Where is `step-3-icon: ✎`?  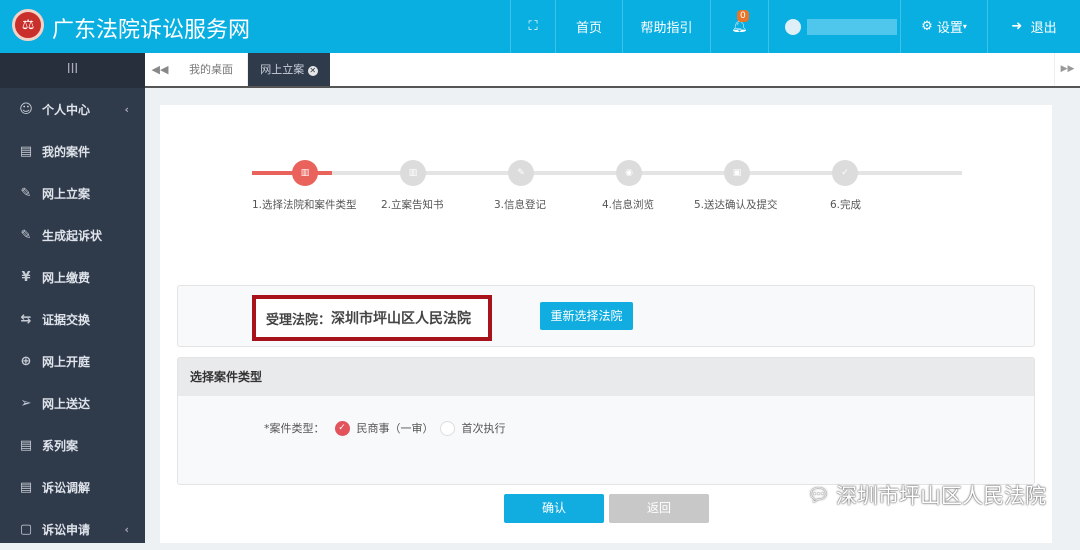
step-3-icon: ✎ is located at coordinates (521, 173).